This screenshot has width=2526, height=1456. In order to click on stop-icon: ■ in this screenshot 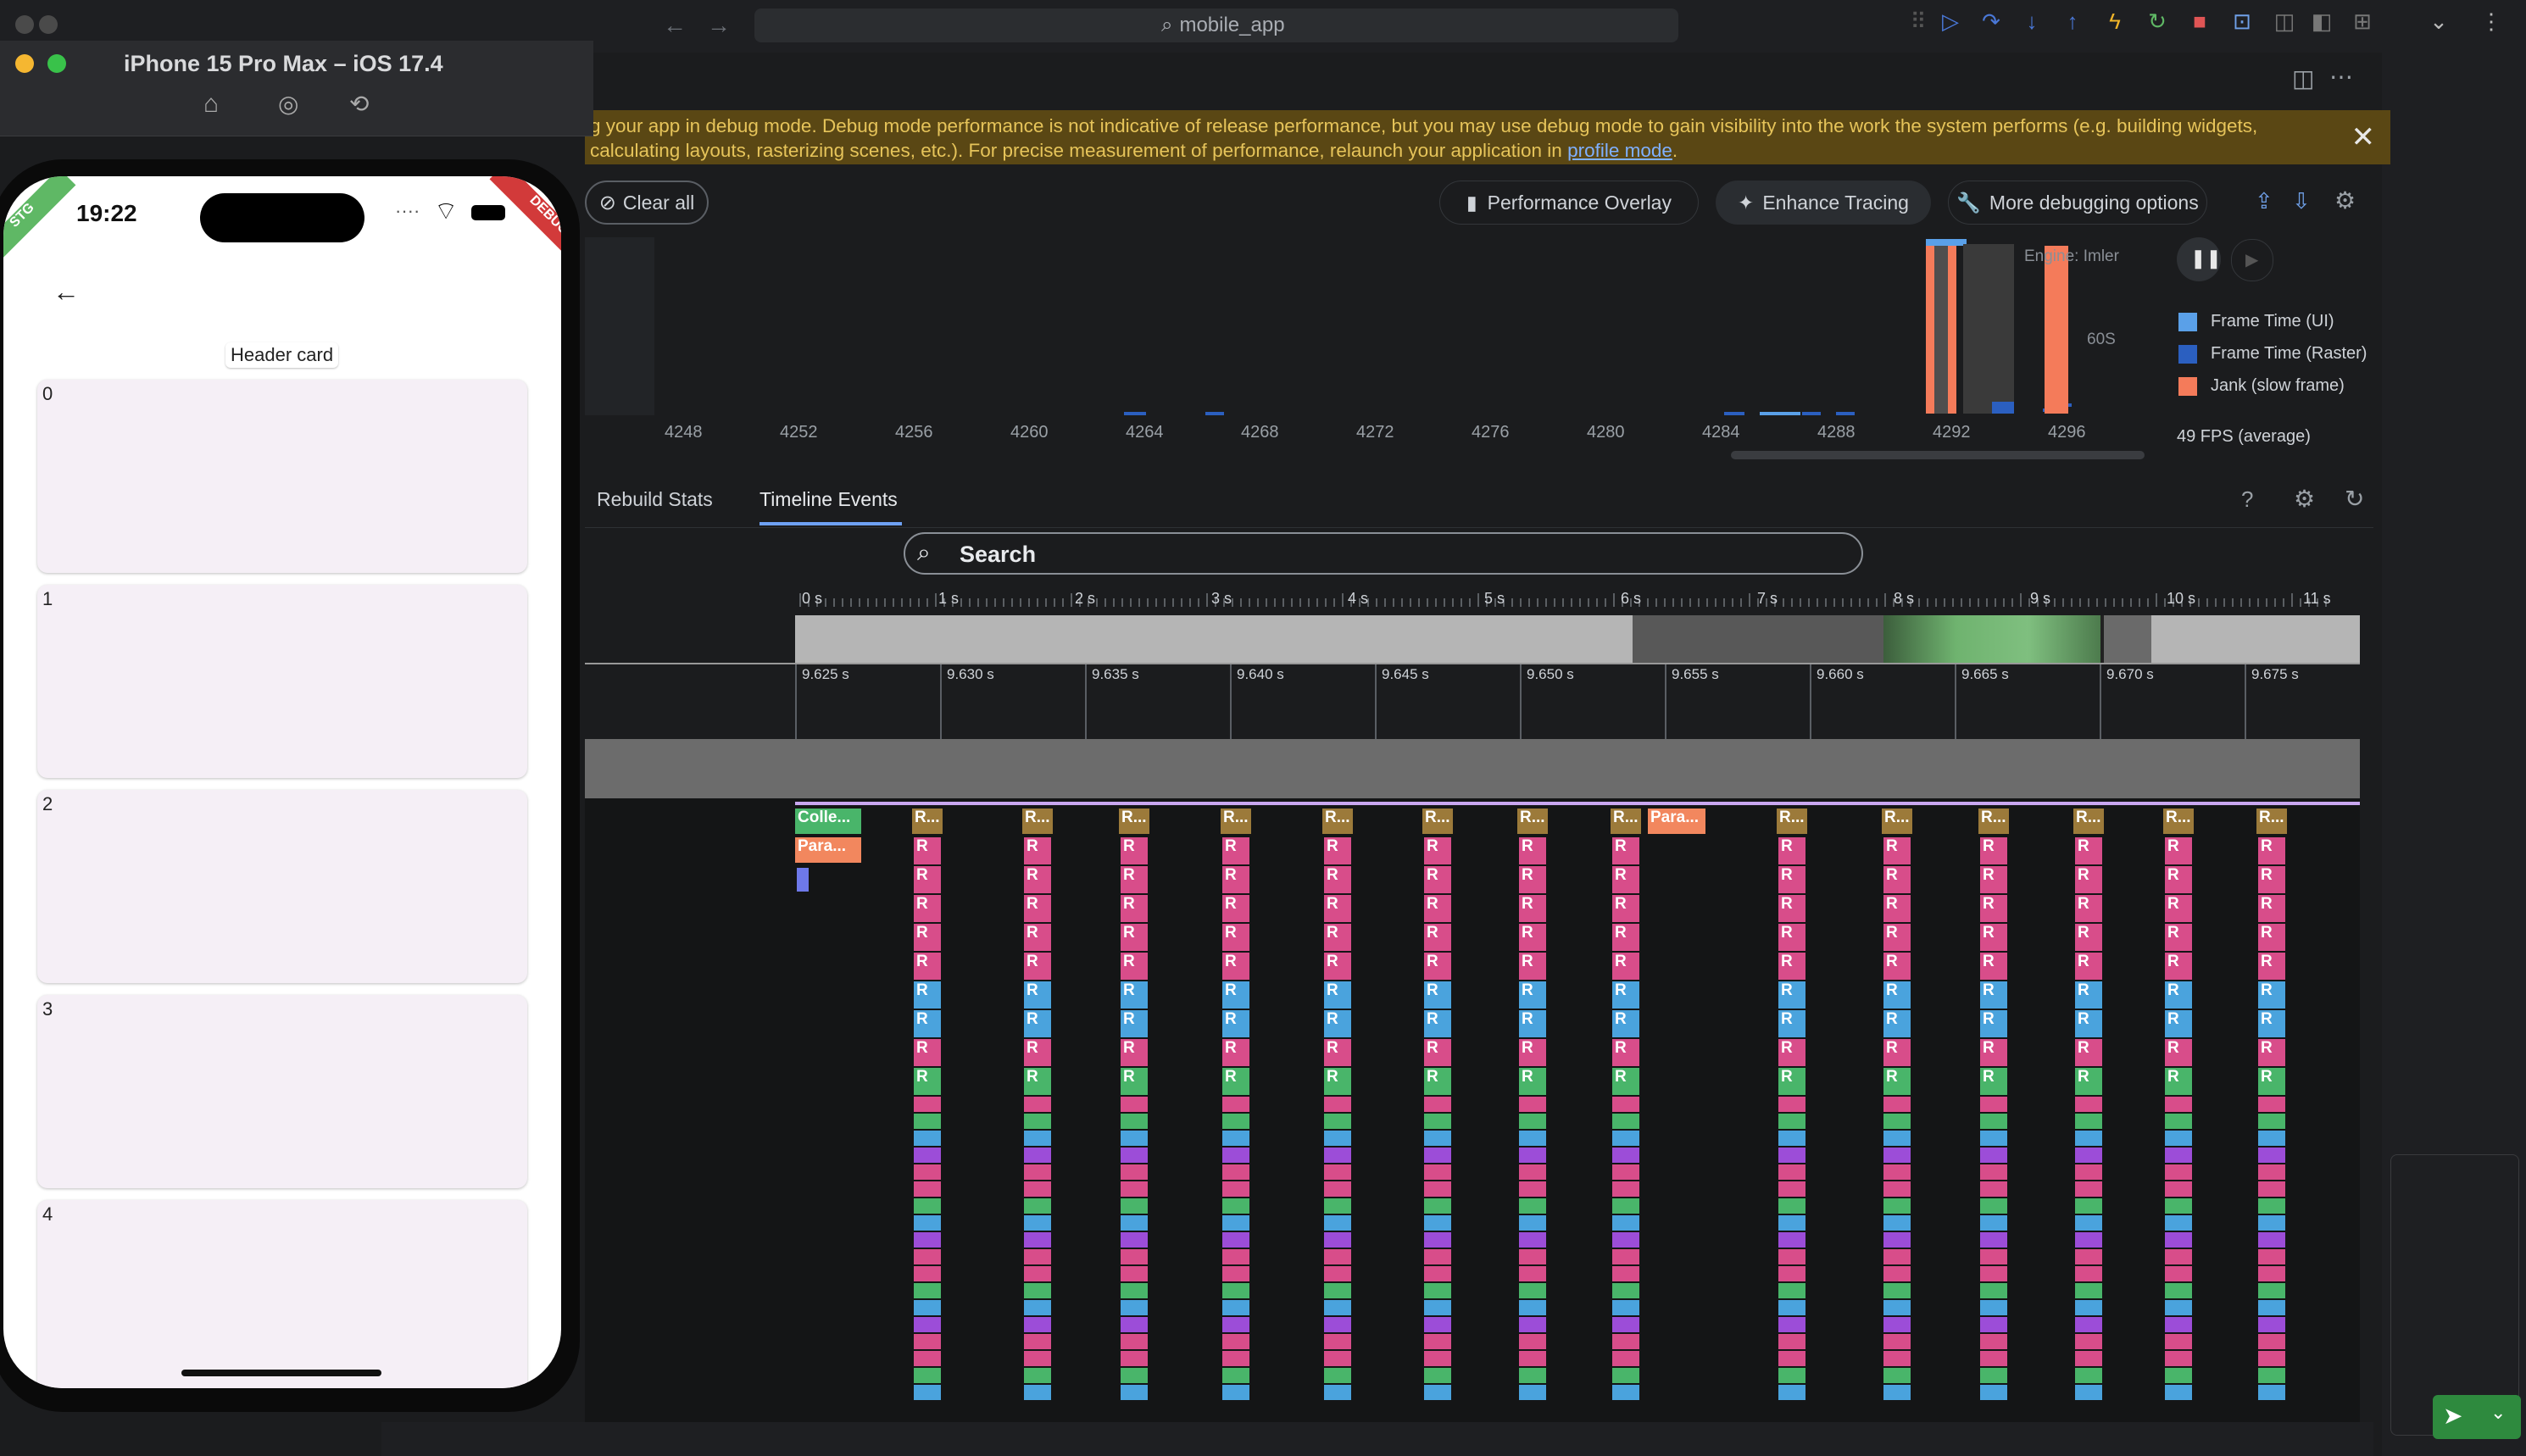, I will do `click(2199, 22)`.